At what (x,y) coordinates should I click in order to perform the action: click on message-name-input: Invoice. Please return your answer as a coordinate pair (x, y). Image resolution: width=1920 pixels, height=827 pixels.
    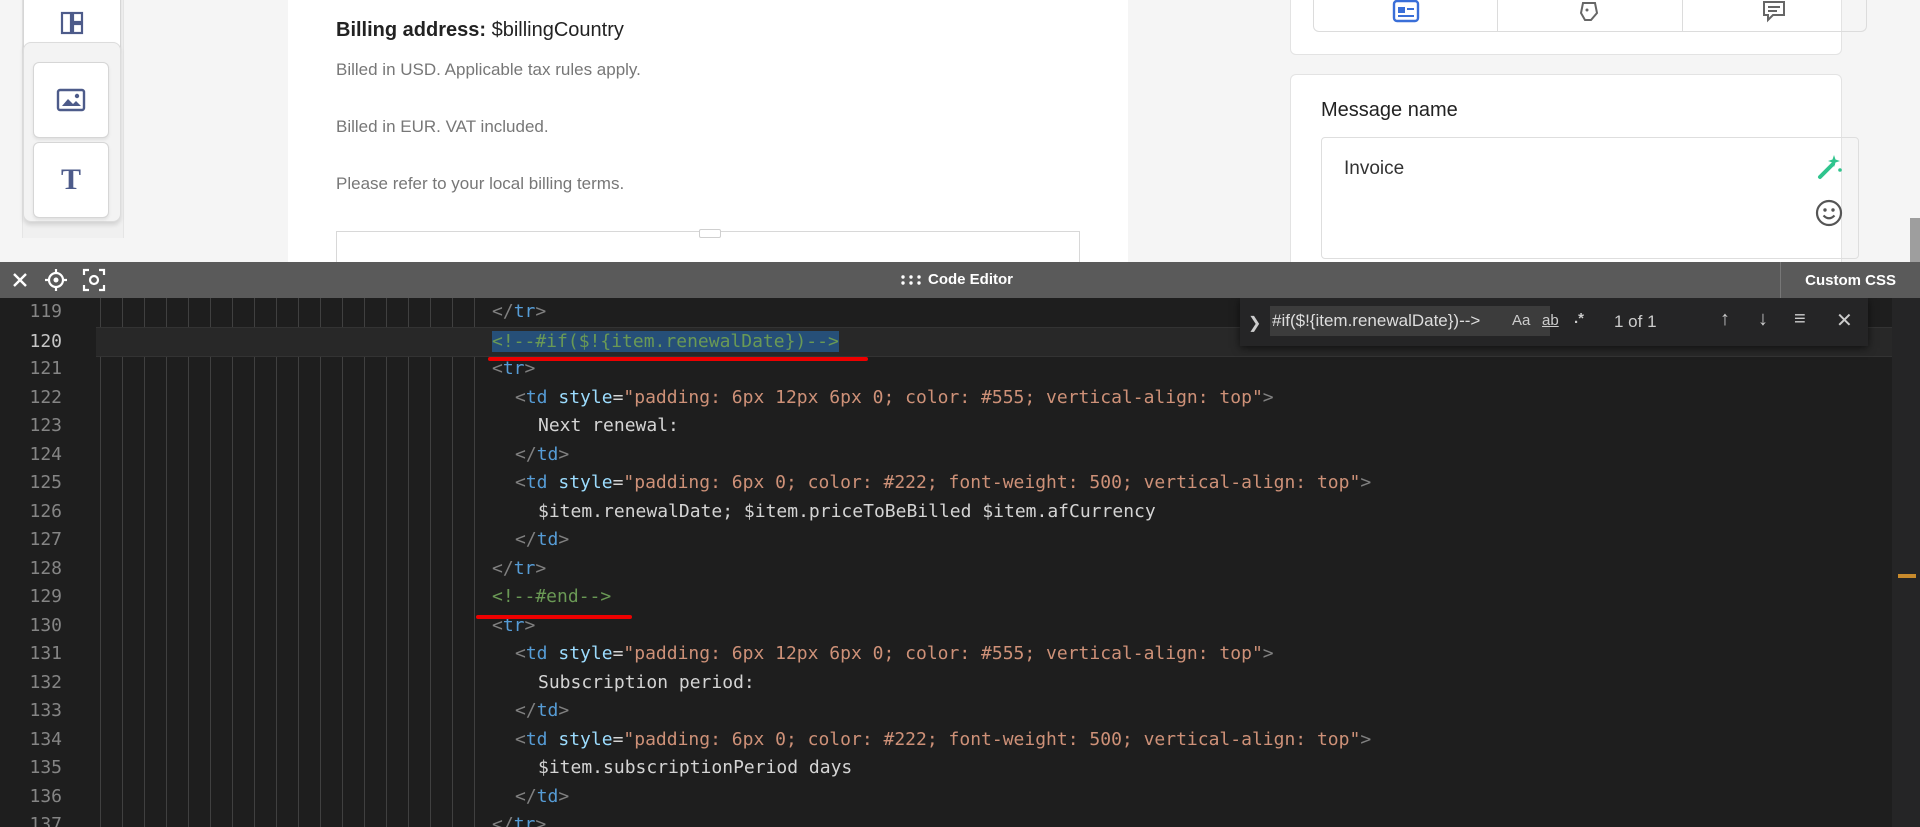
    Looking at the image, I should click on (1590, 198).